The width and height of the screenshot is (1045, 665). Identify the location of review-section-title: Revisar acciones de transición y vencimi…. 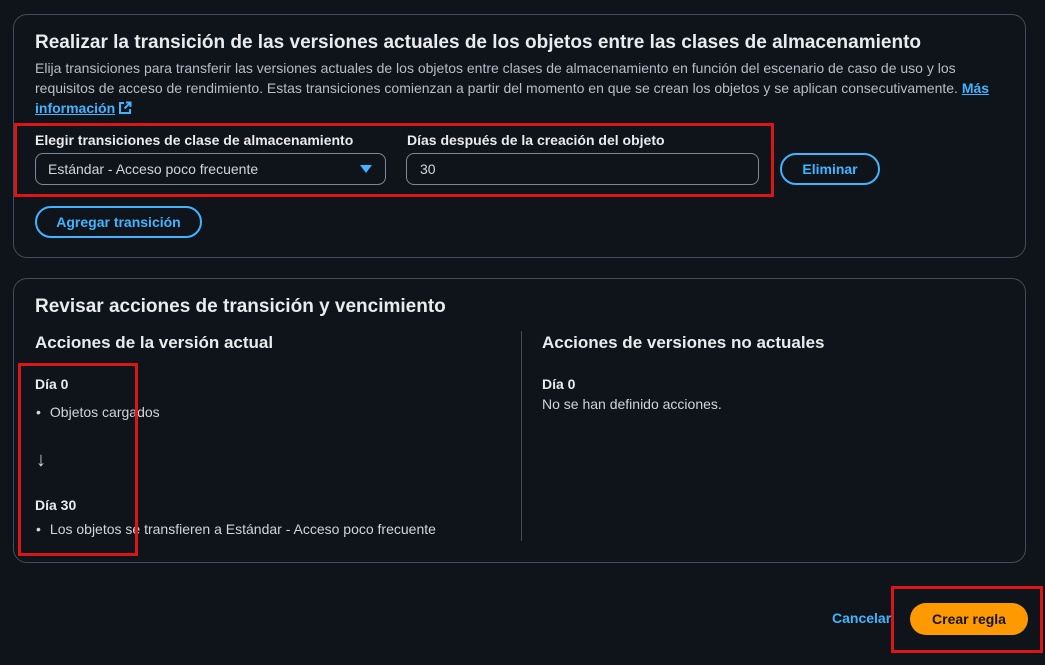
(240, 306).